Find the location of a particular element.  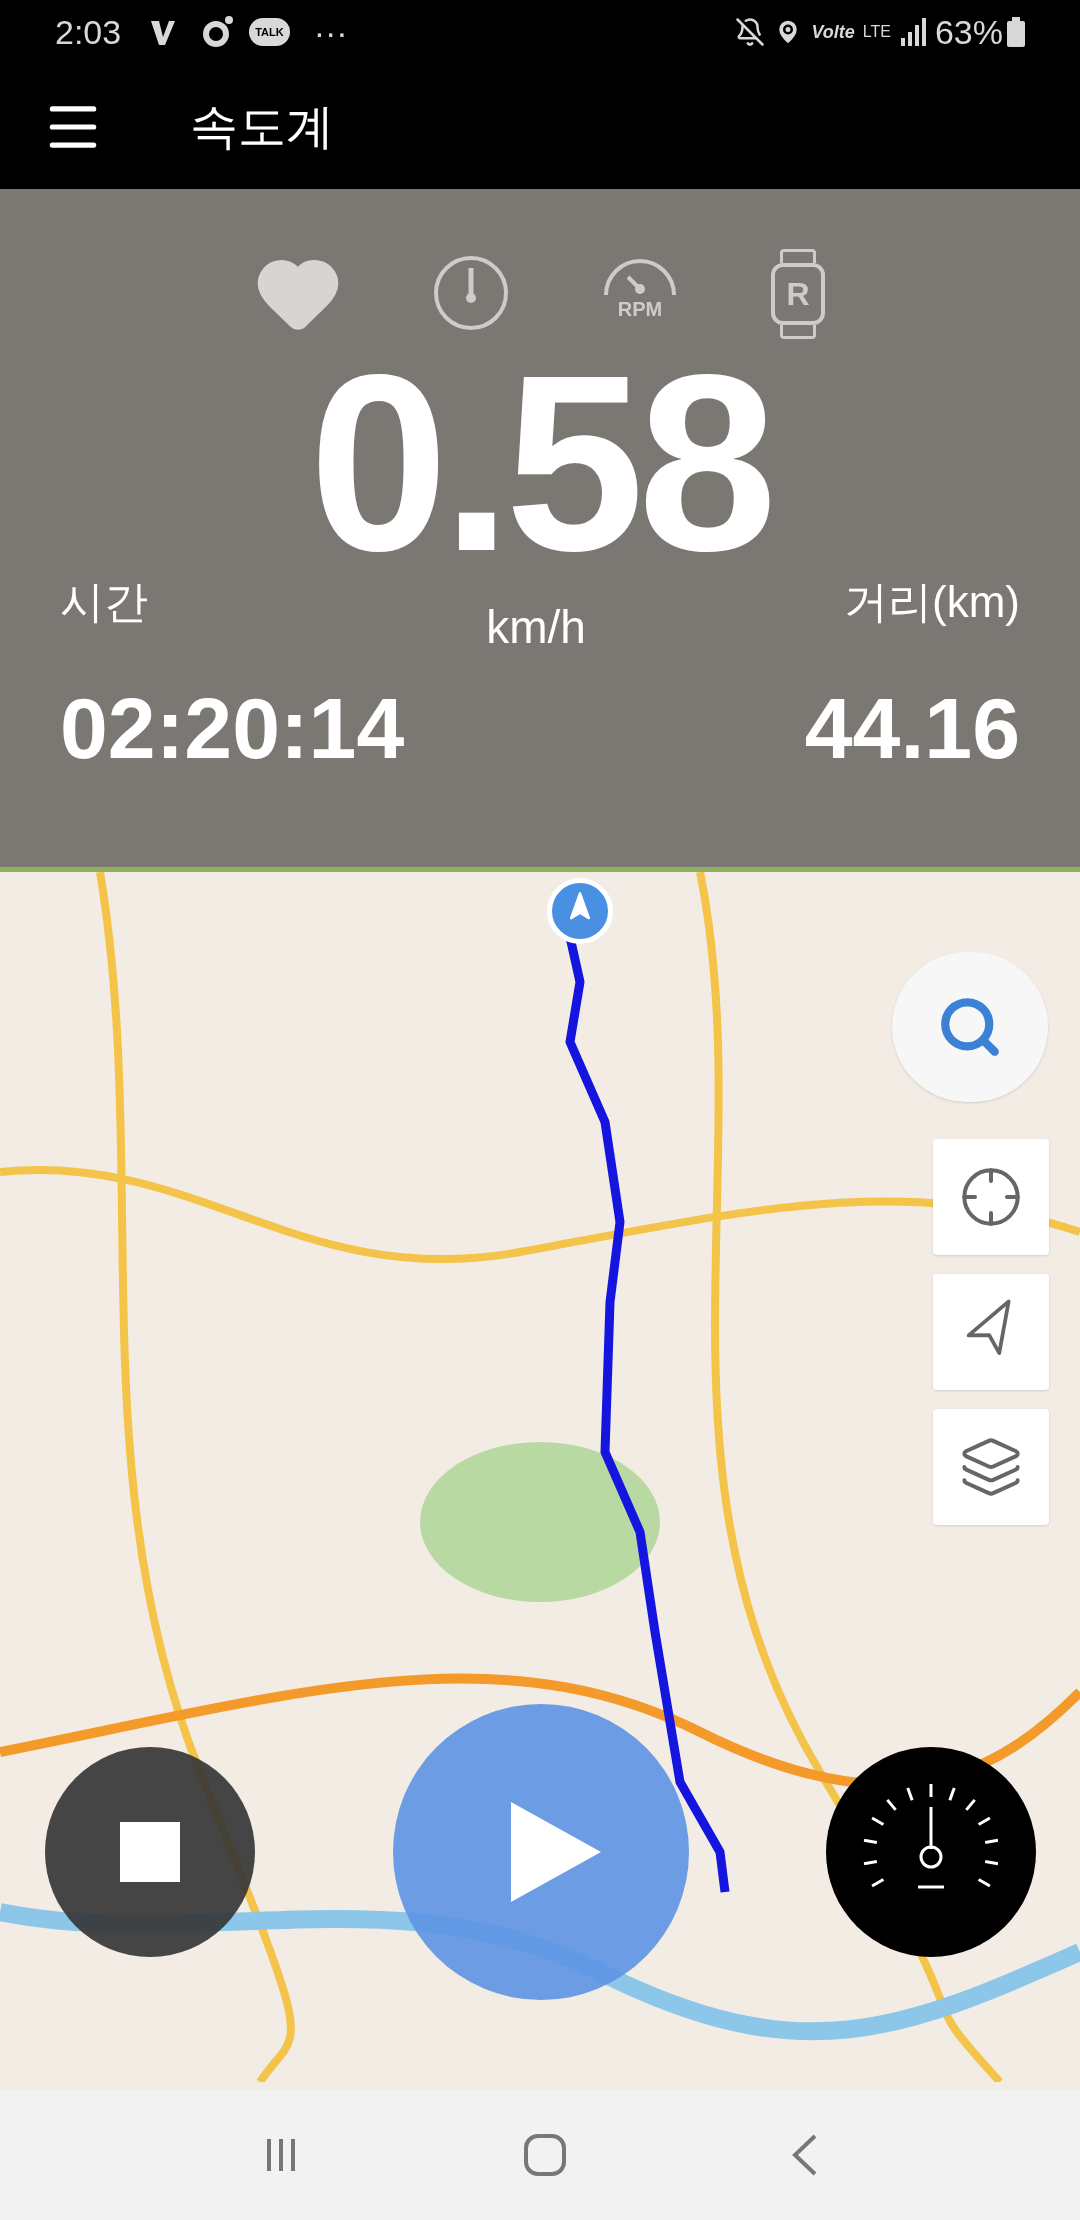

speed-value: 0.58 is located at coordinates (540, 464).